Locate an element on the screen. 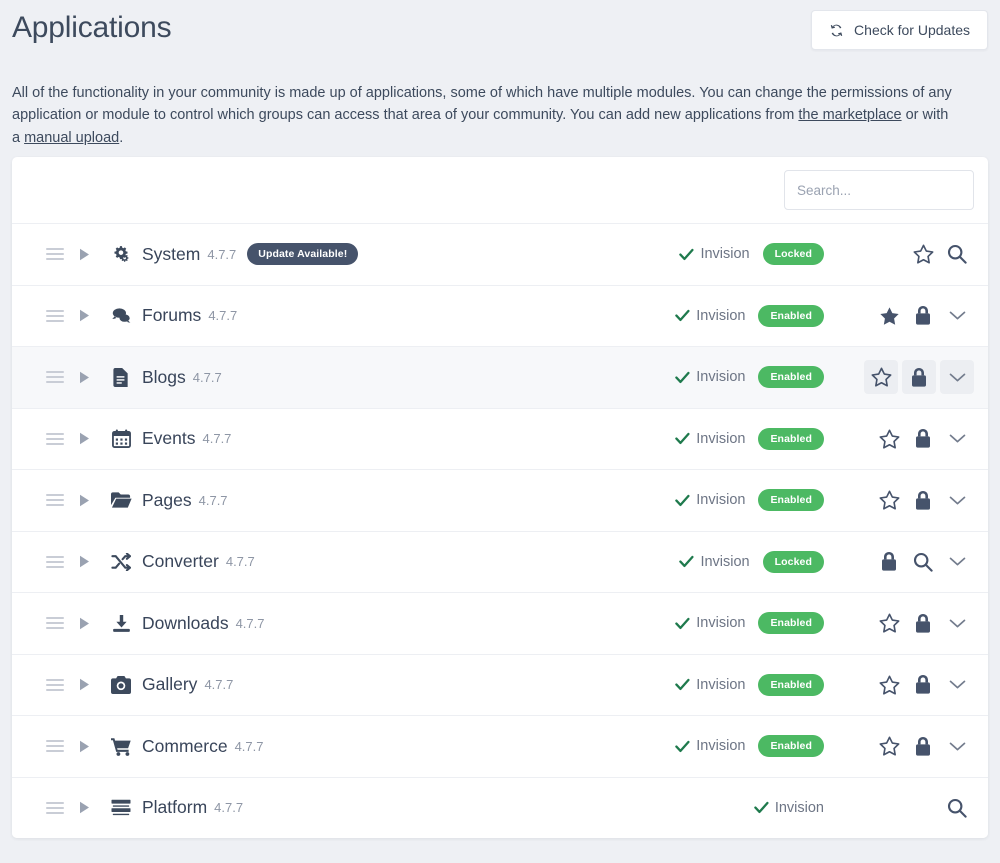 The height and width of the screenshot is (863, 1000). shopping-cart-icon is located at coordinates (121, 746).